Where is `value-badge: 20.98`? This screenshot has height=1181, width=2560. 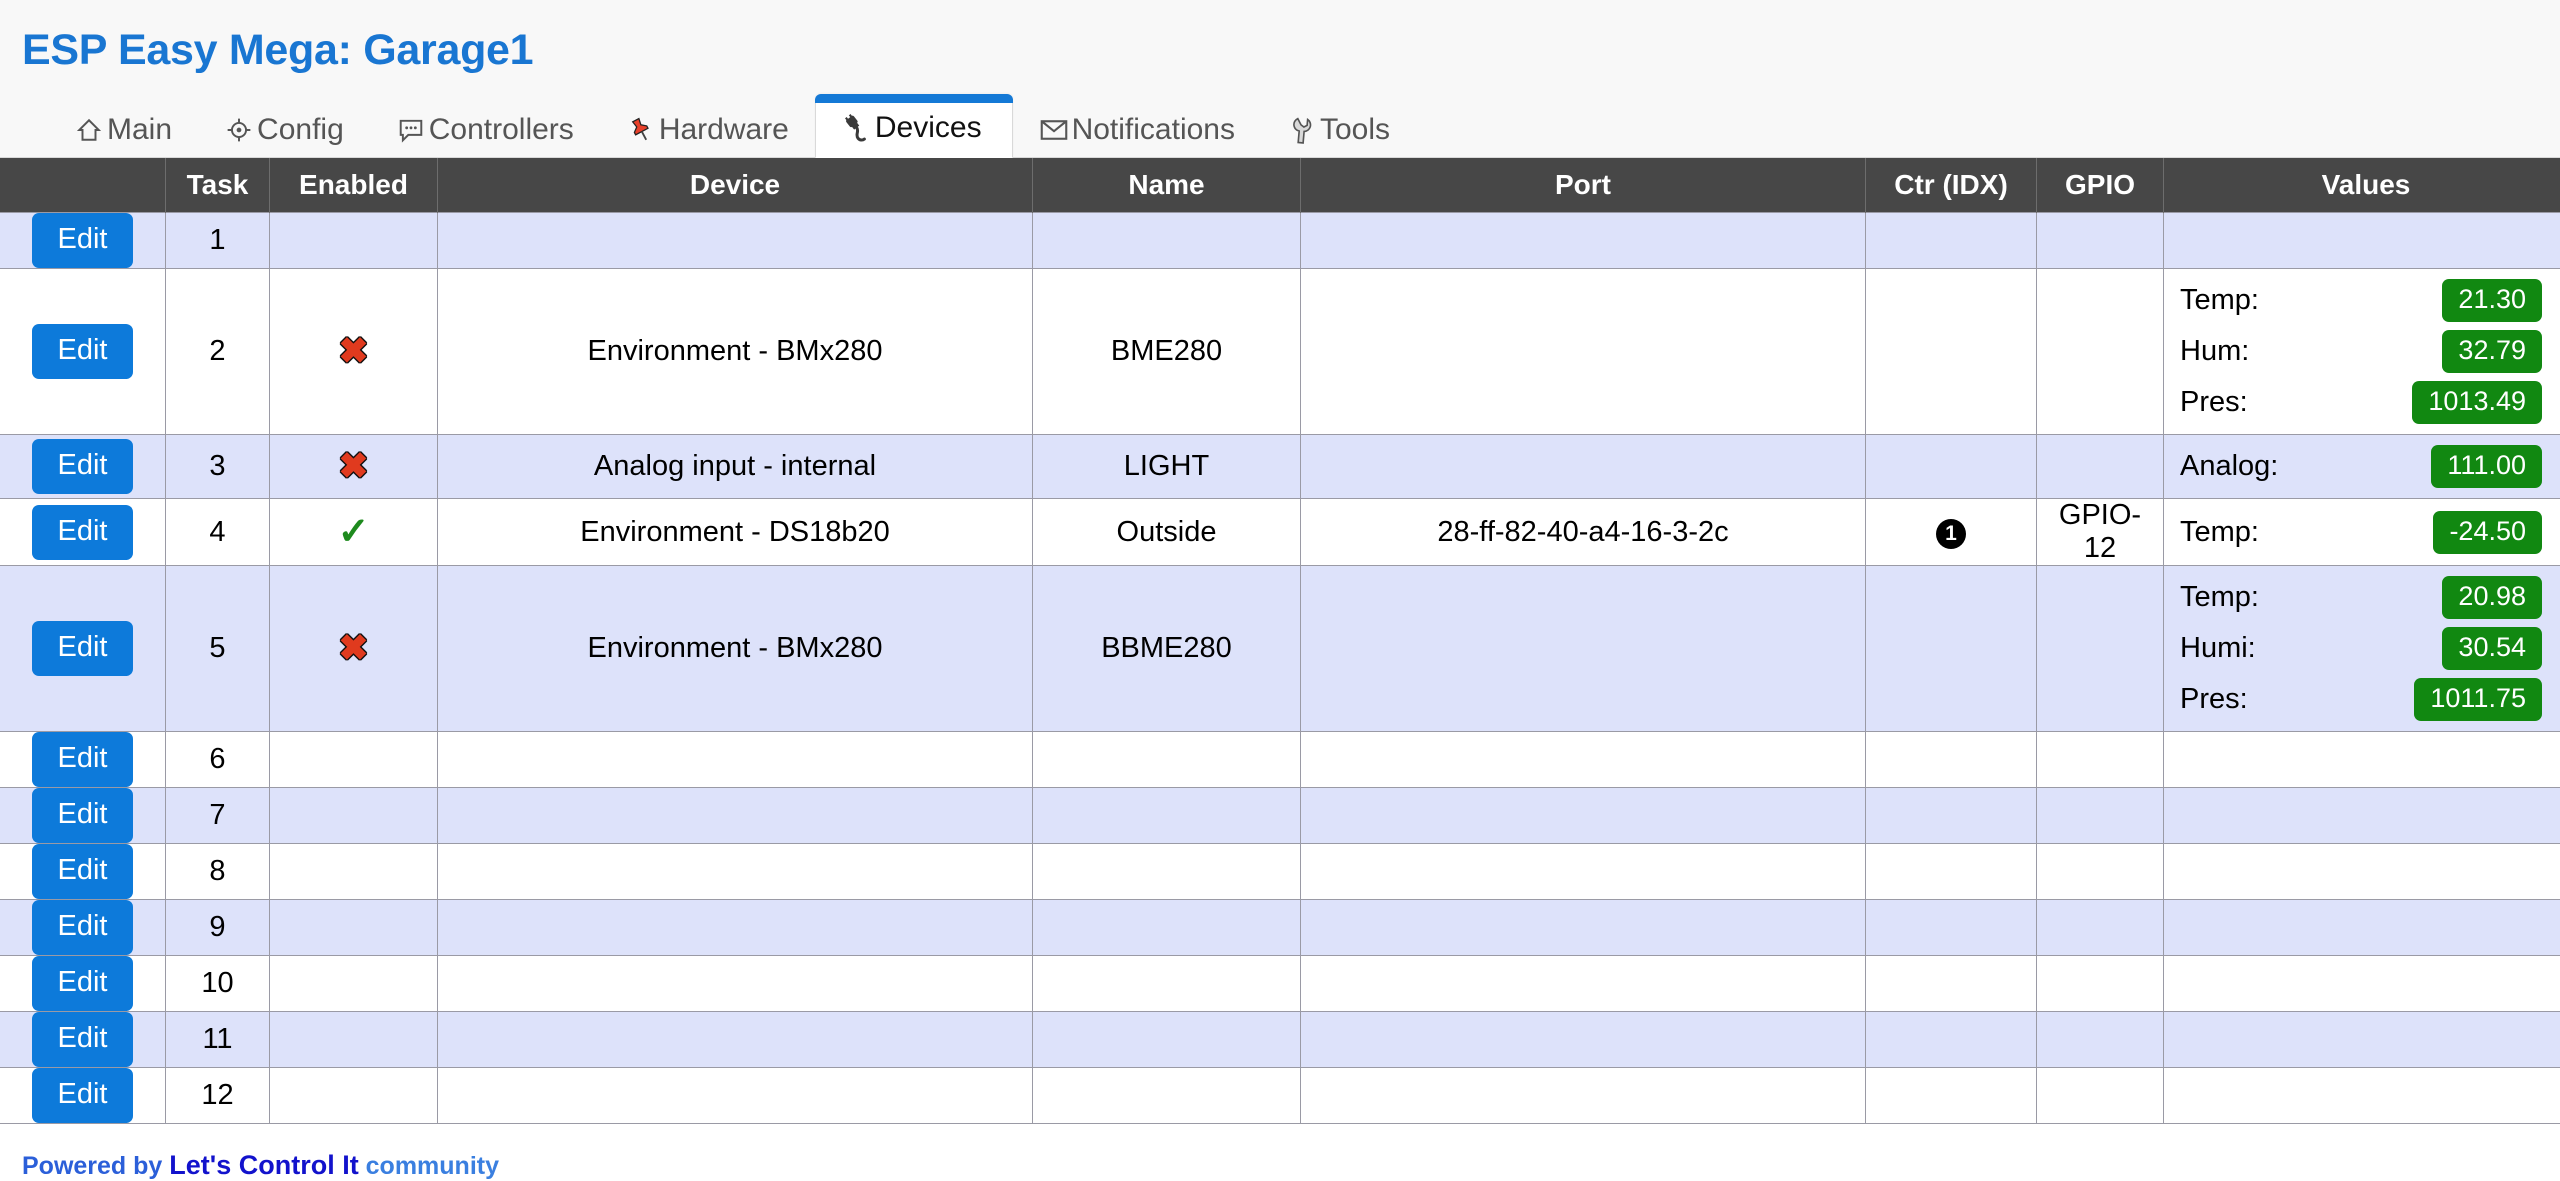
value-badge: 20.98 is located at coordinates (2492, 597).